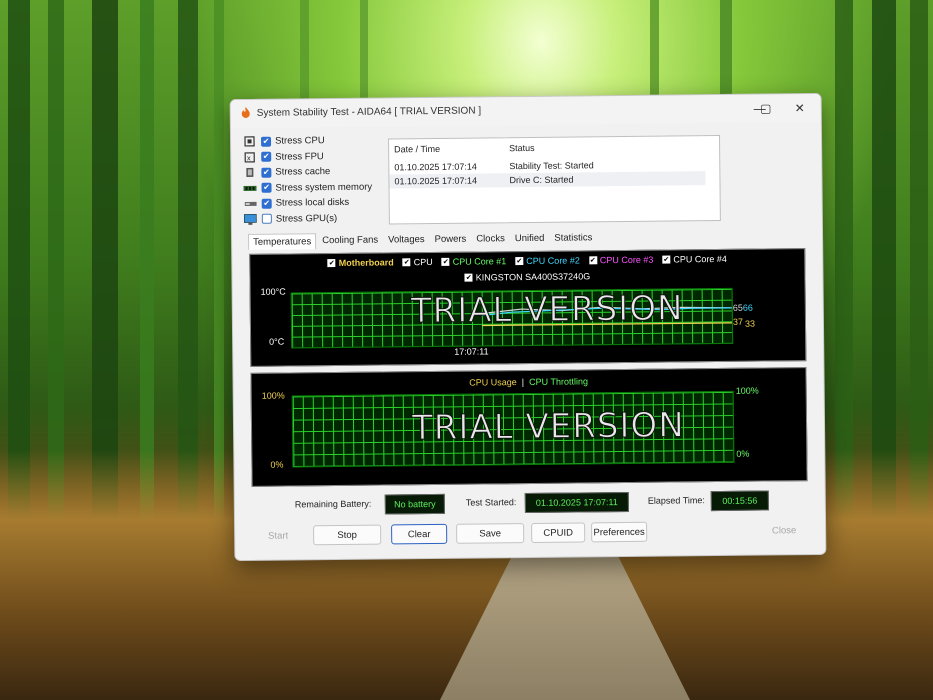 Image resolution: width=933 pixels, height=700 pixels. I want to click on temperature-legend-row2: ✔ KINGSTON SA400S37240G, so click(527, 277).